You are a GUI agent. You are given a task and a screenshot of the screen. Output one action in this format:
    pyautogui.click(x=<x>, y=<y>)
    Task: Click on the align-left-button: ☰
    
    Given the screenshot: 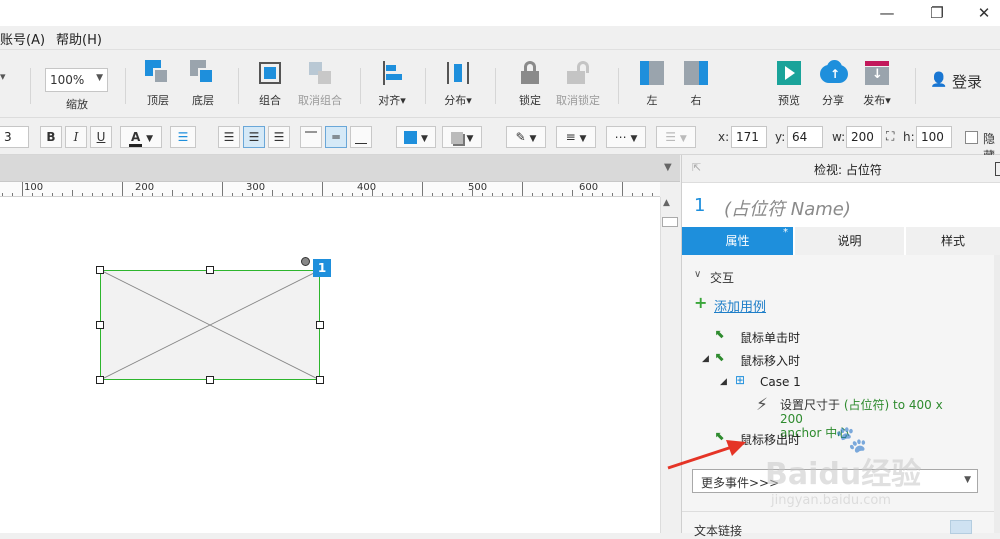 What is the action you would take?
    pyautogui.click(x=229, y=137)
    